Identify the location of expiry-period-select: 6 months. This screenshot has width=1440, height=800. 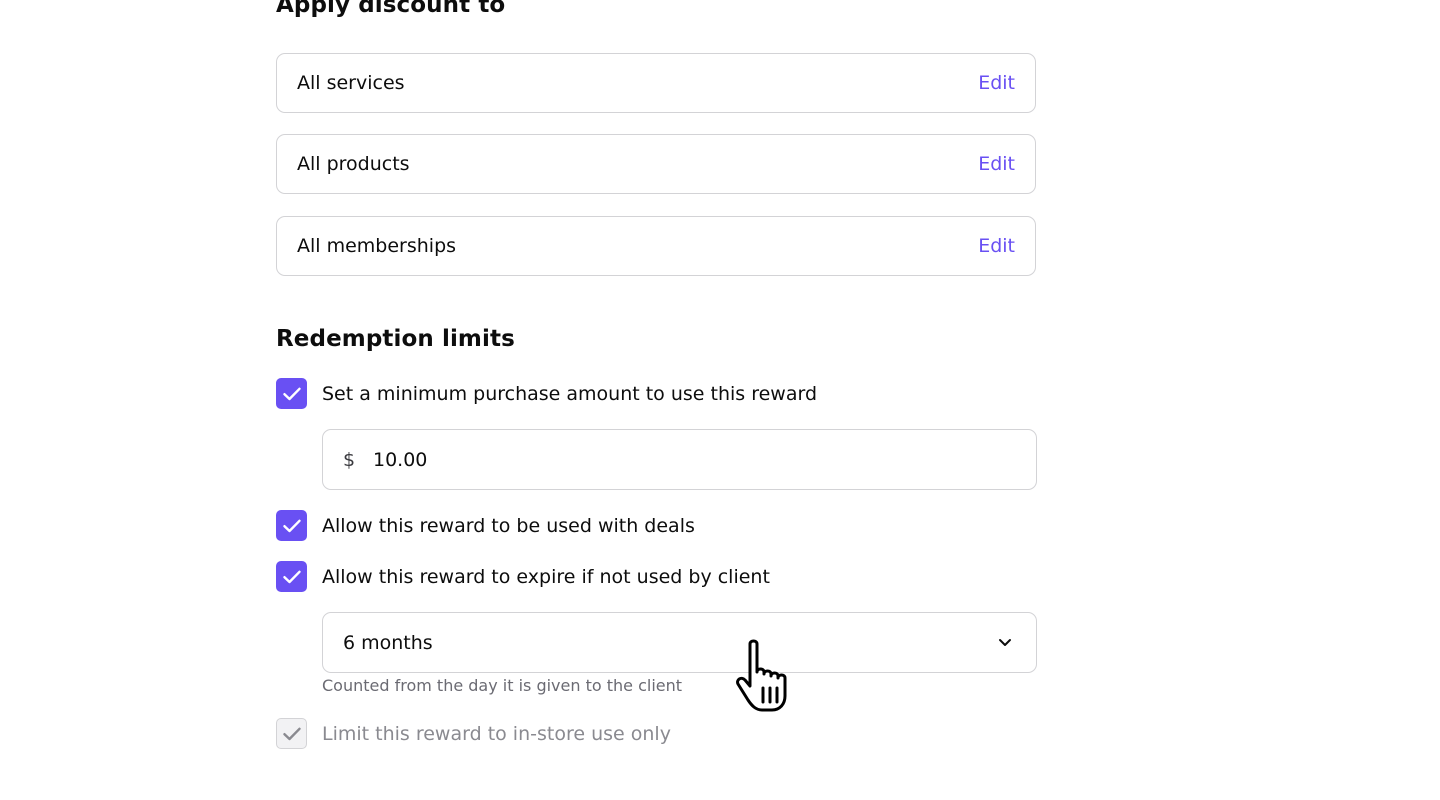
(679, 642).